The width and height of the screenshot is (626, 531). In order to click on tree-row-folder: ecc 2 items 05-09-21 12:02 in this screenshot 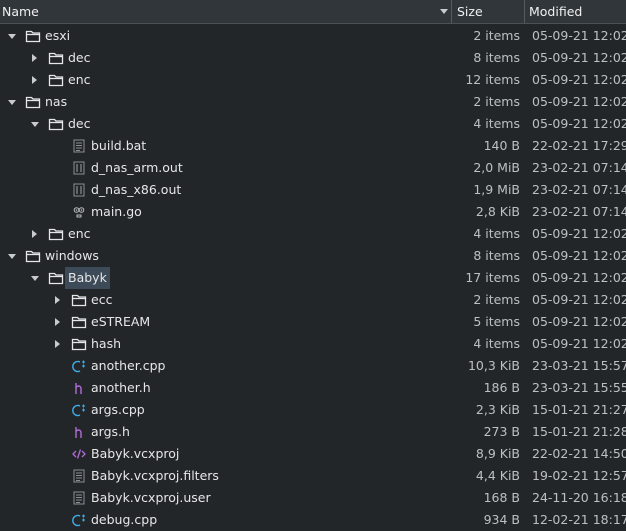, I will do `click(313, 300)`.